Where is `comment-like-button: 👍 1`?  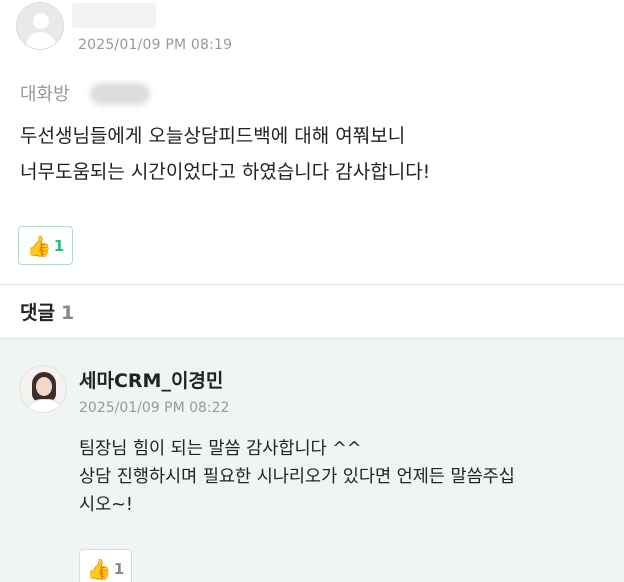 comment-like-button: 👍 1 is located at coordinates (105, 565).